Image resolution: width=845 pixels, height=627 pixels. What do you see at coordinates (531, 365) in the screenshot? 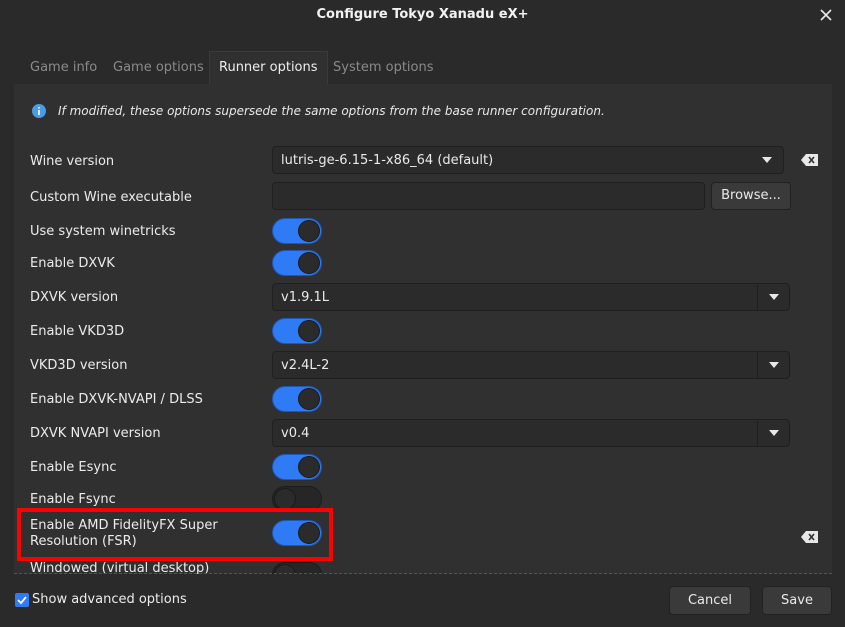
I see `vkd3d-version-select: v2.4L-2` at bounding box center [531, 365].